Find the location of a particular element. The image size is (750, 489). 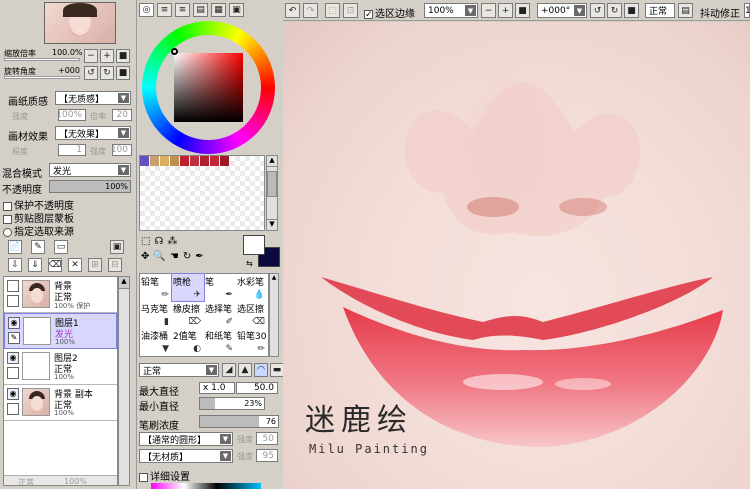

navigator-thumbnail is located at coordinates (80, 23).